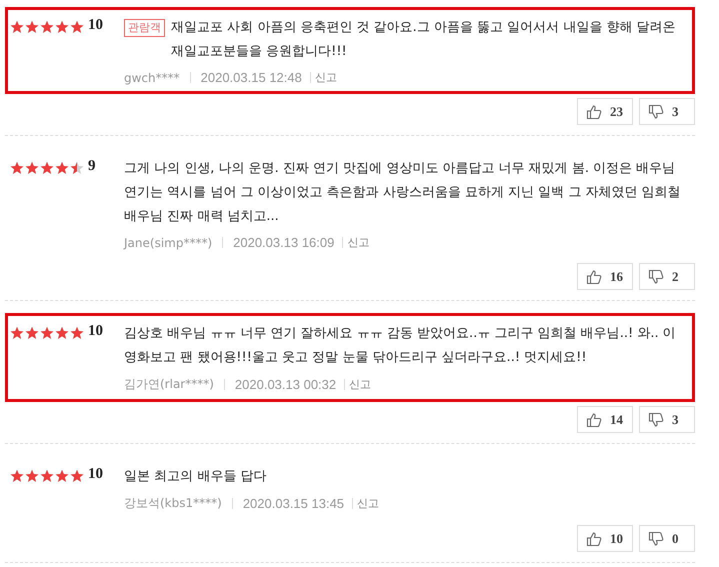  I want to click on rating-score: 9, so click(92, 166).